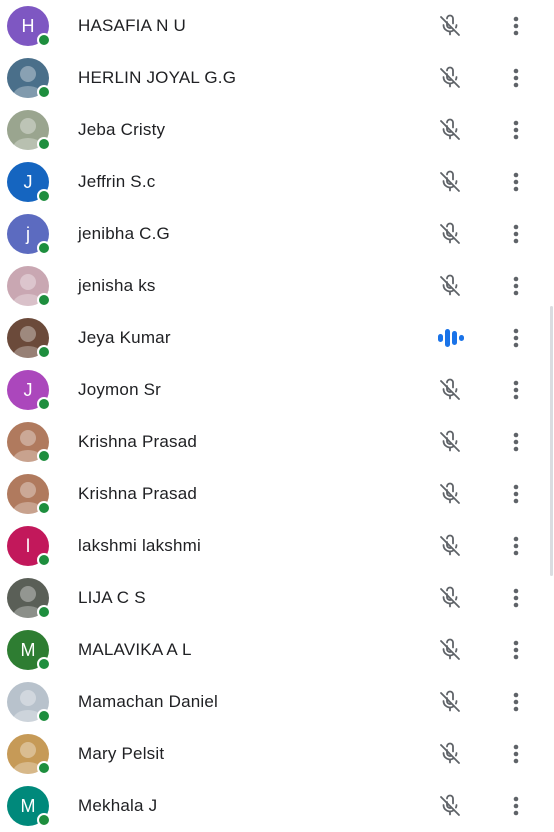 This screenshot has width=554, height=832. I want to click on participant-row: jenisha ks, so click(277, 286).